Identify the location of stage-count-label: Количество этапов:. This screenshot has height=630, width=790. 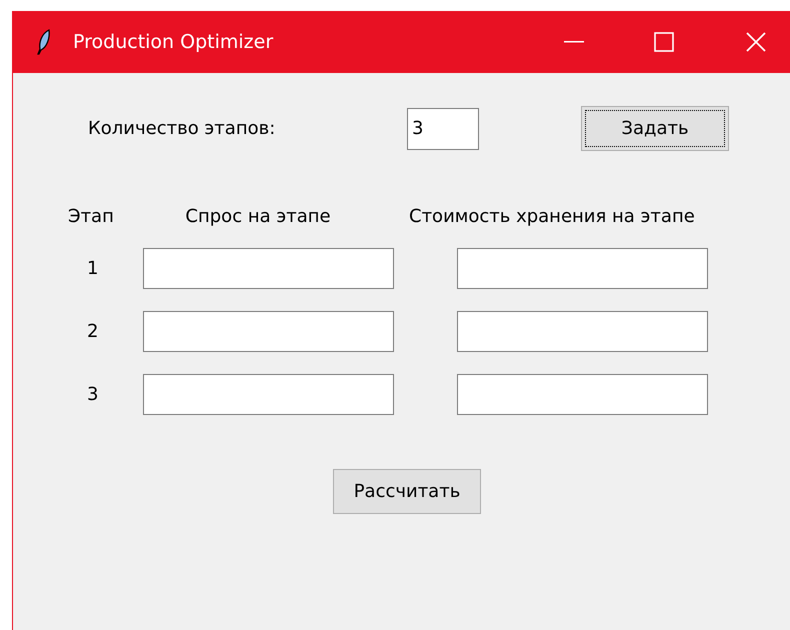
(182, 129).